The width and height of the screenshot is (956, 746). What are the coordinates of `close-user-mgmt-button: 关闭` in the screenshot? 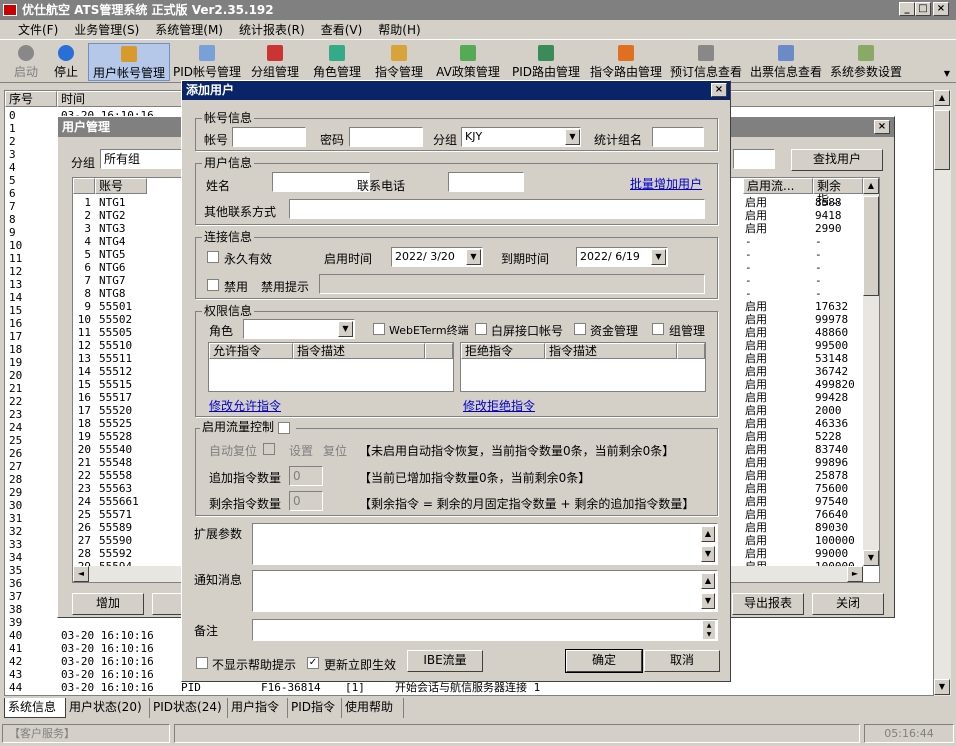 It's located at (848, 604).